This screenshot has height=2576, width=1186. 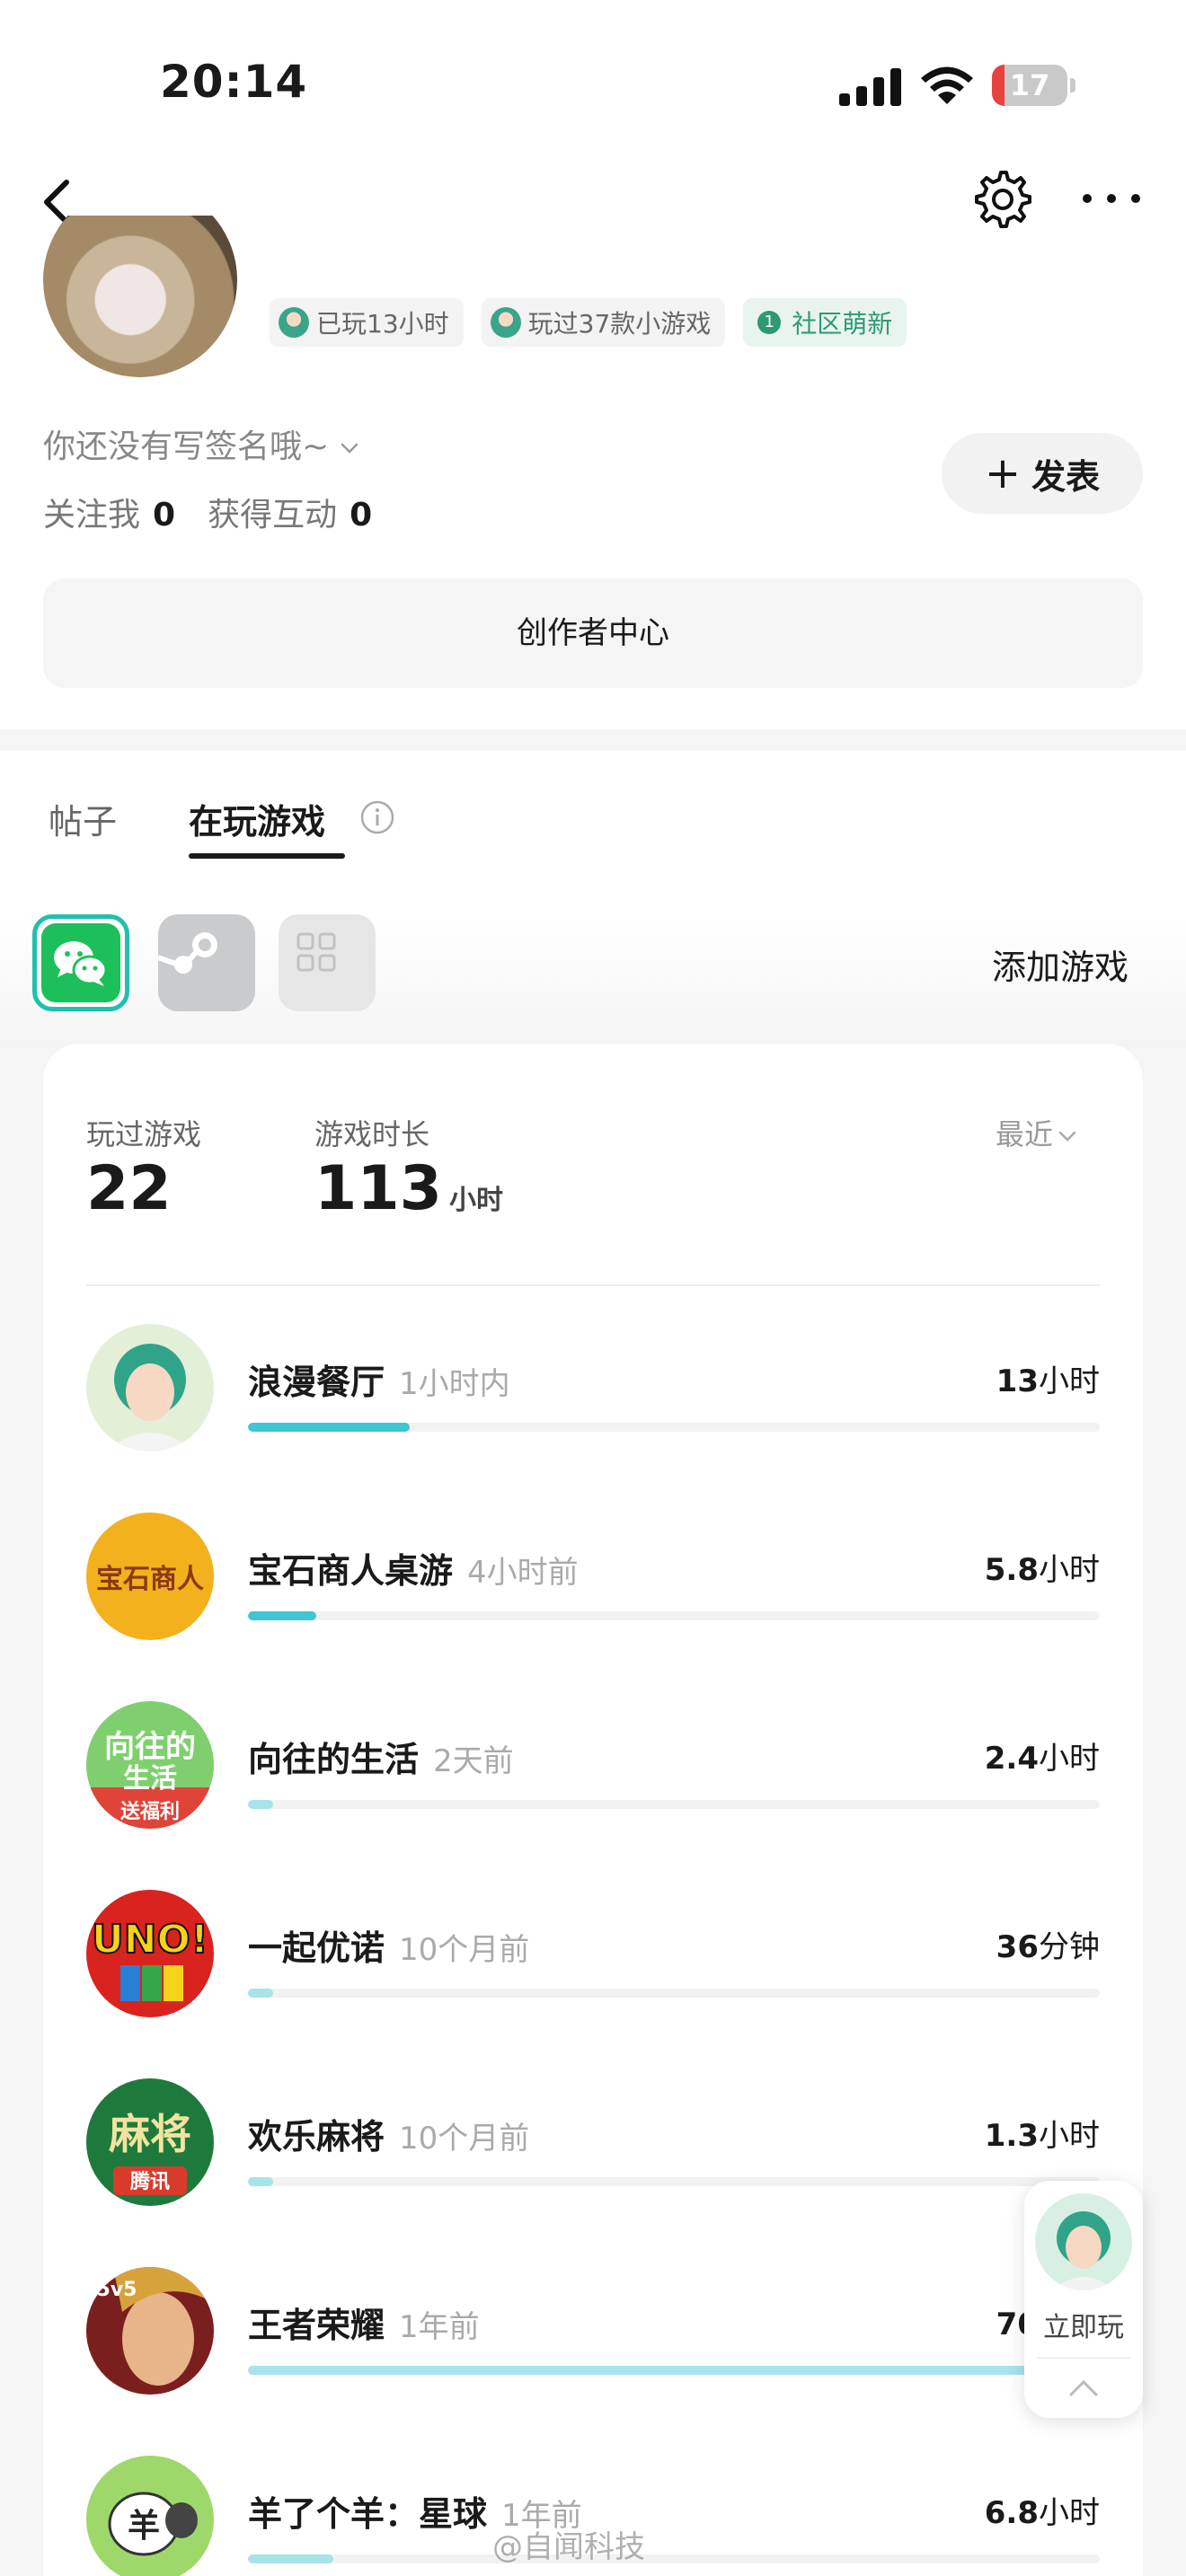 What do you see at coordinates (267, 856) in the screenshot?
I see `tab-underline` at bounding box center [267, 856].